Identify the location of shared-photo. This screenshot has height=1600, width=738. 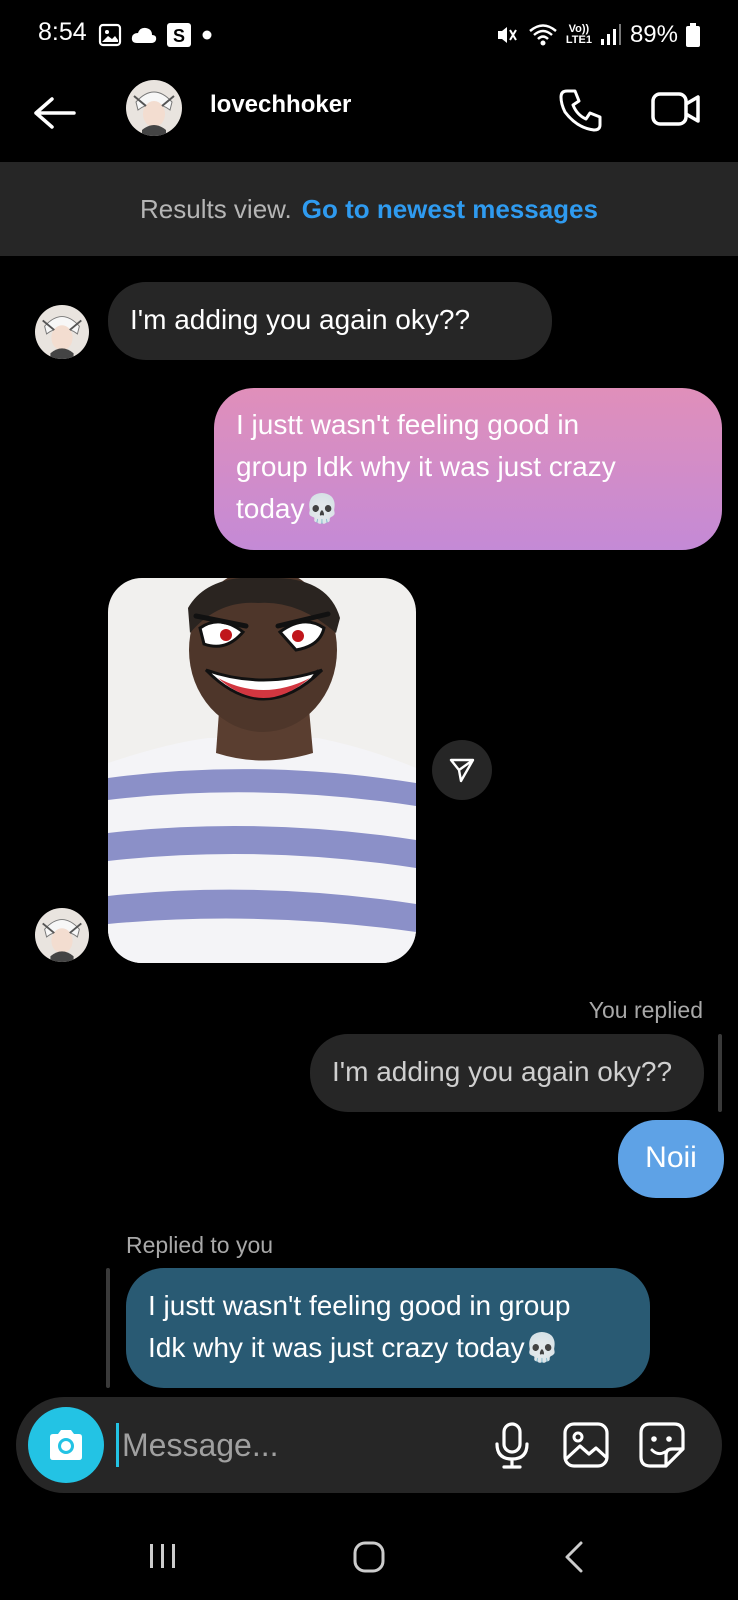
(262, 770).